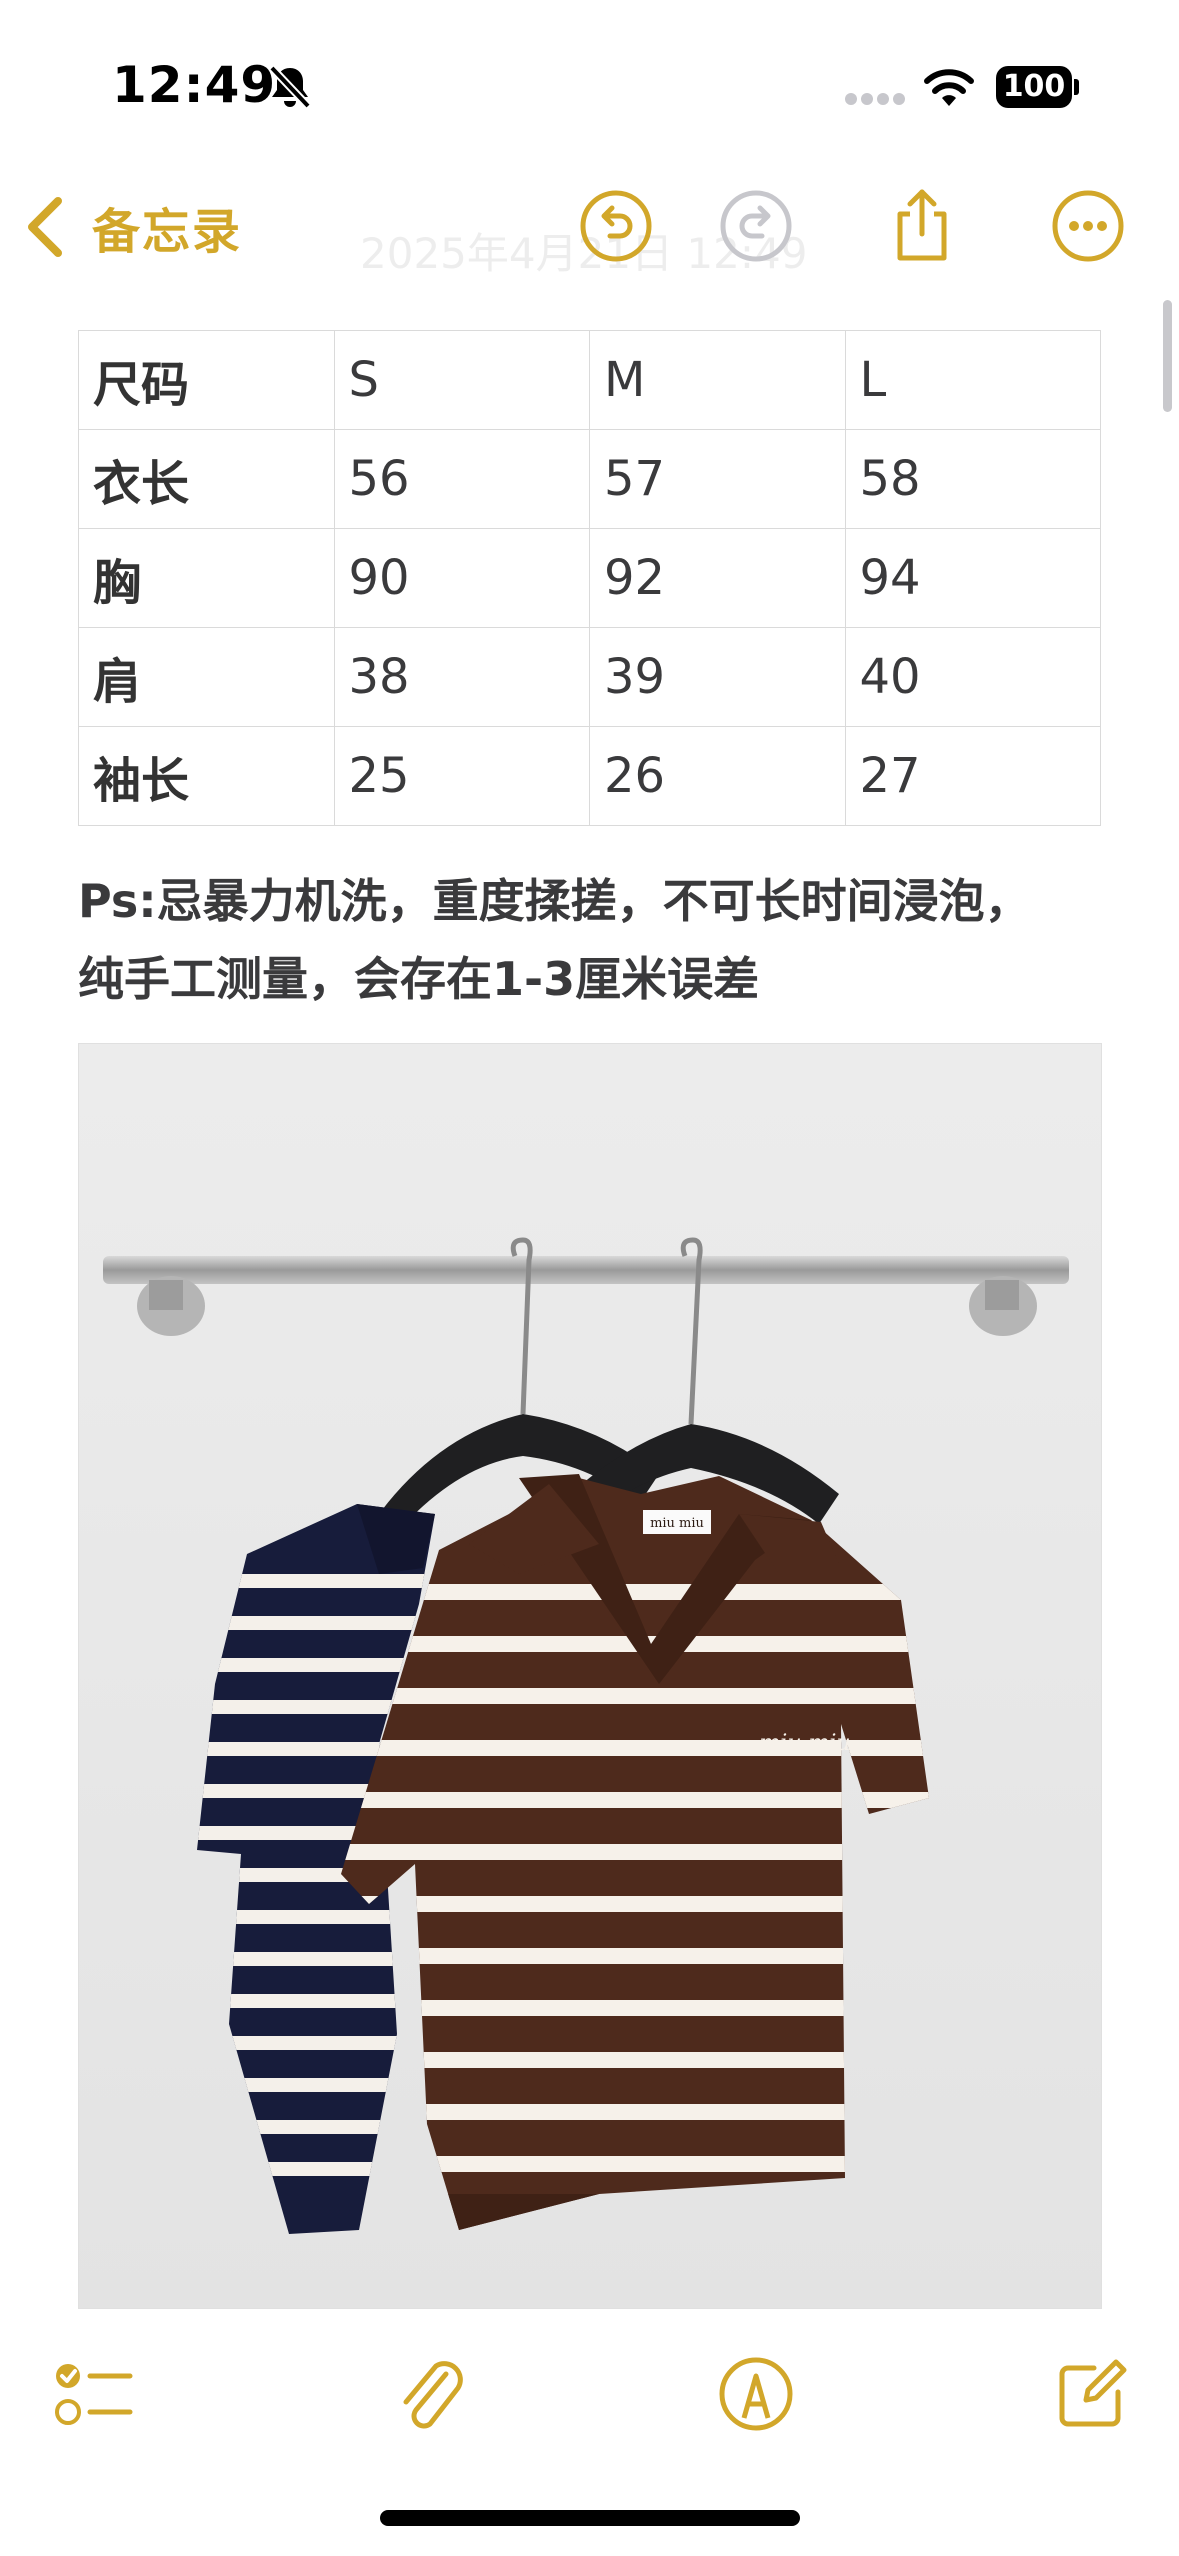 The height and width of the screenshot is (2556, 1179). What do you see at coordinates (875, 99) in the screenshot?
I see `signal-icon` at bounding box center [875, 99].